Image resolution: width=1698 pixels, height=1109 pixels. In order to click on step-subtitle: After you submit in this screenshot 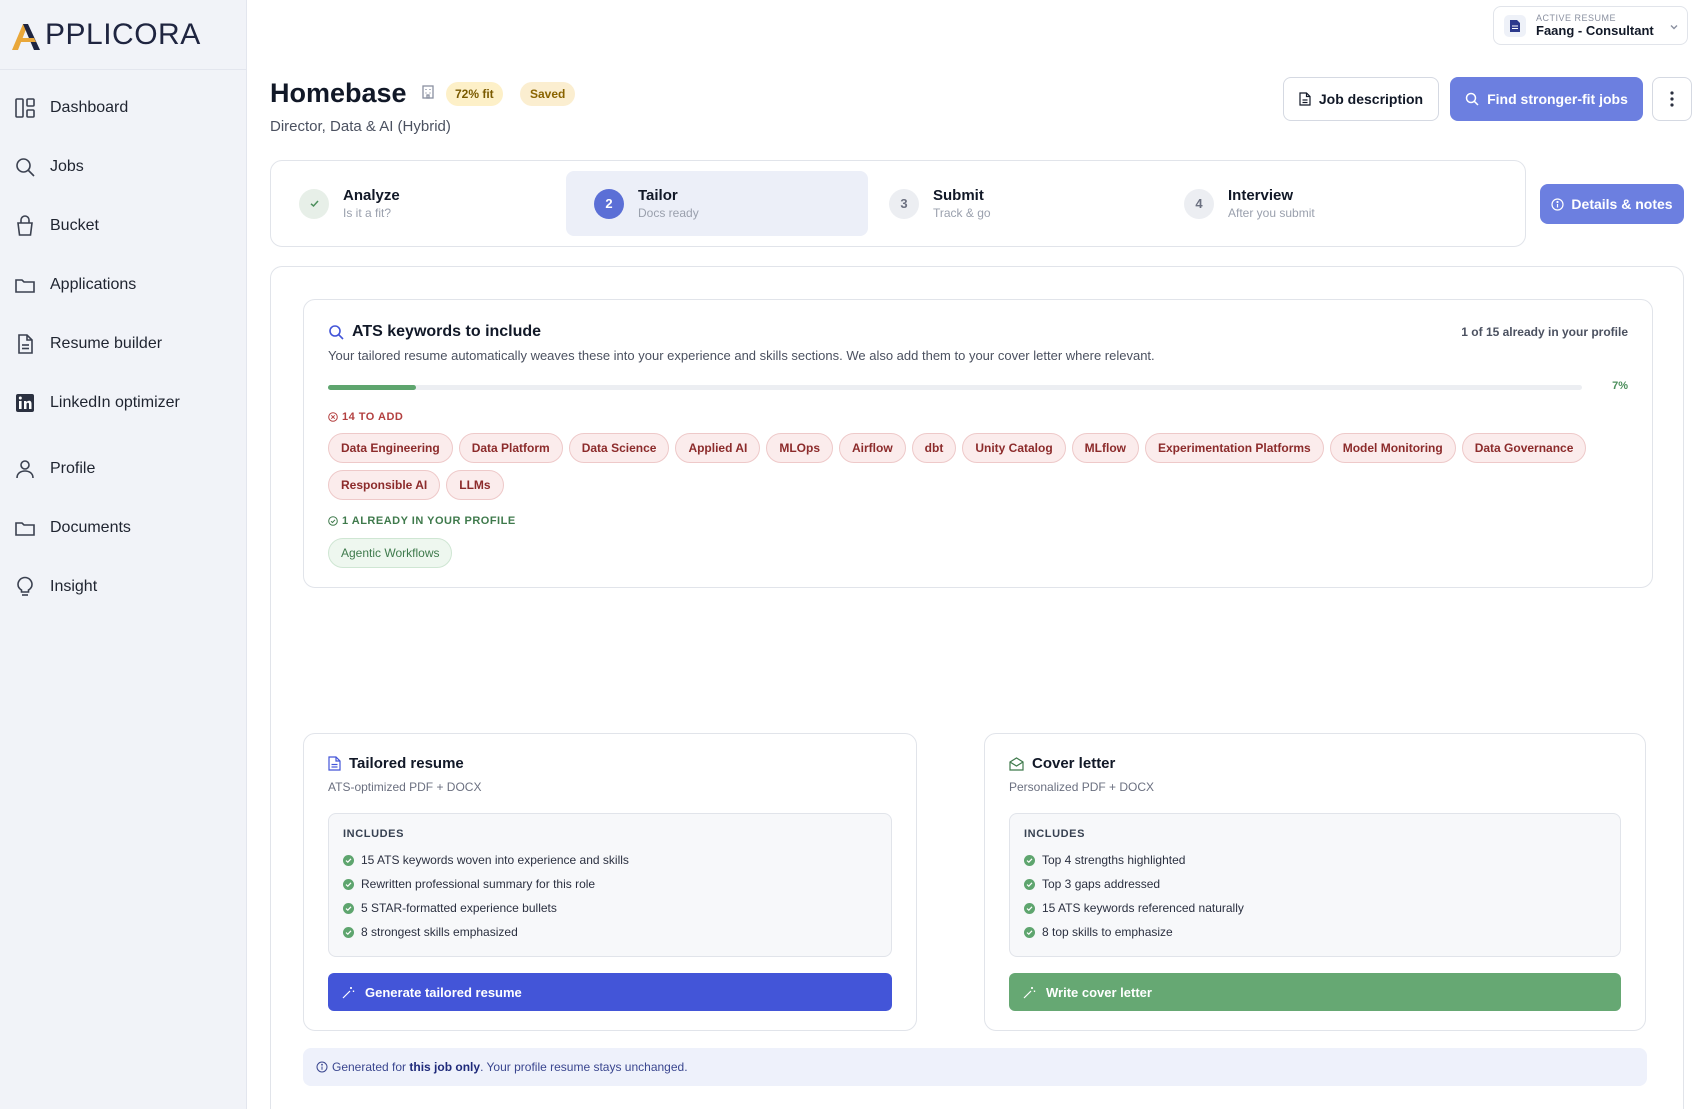, I will do `click(1271, 213)`.